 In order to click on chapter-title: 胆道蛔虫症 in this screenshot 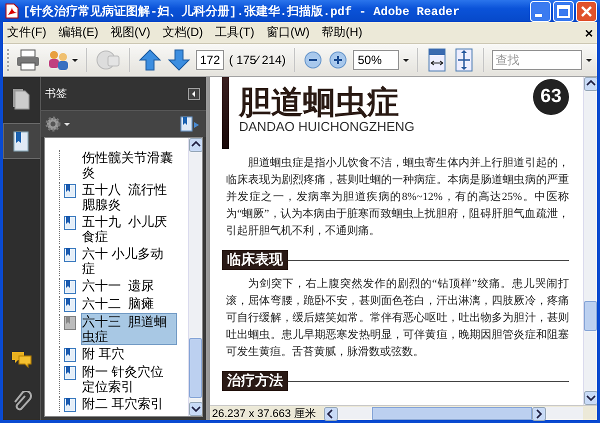, I will do `click(319, 102)`.